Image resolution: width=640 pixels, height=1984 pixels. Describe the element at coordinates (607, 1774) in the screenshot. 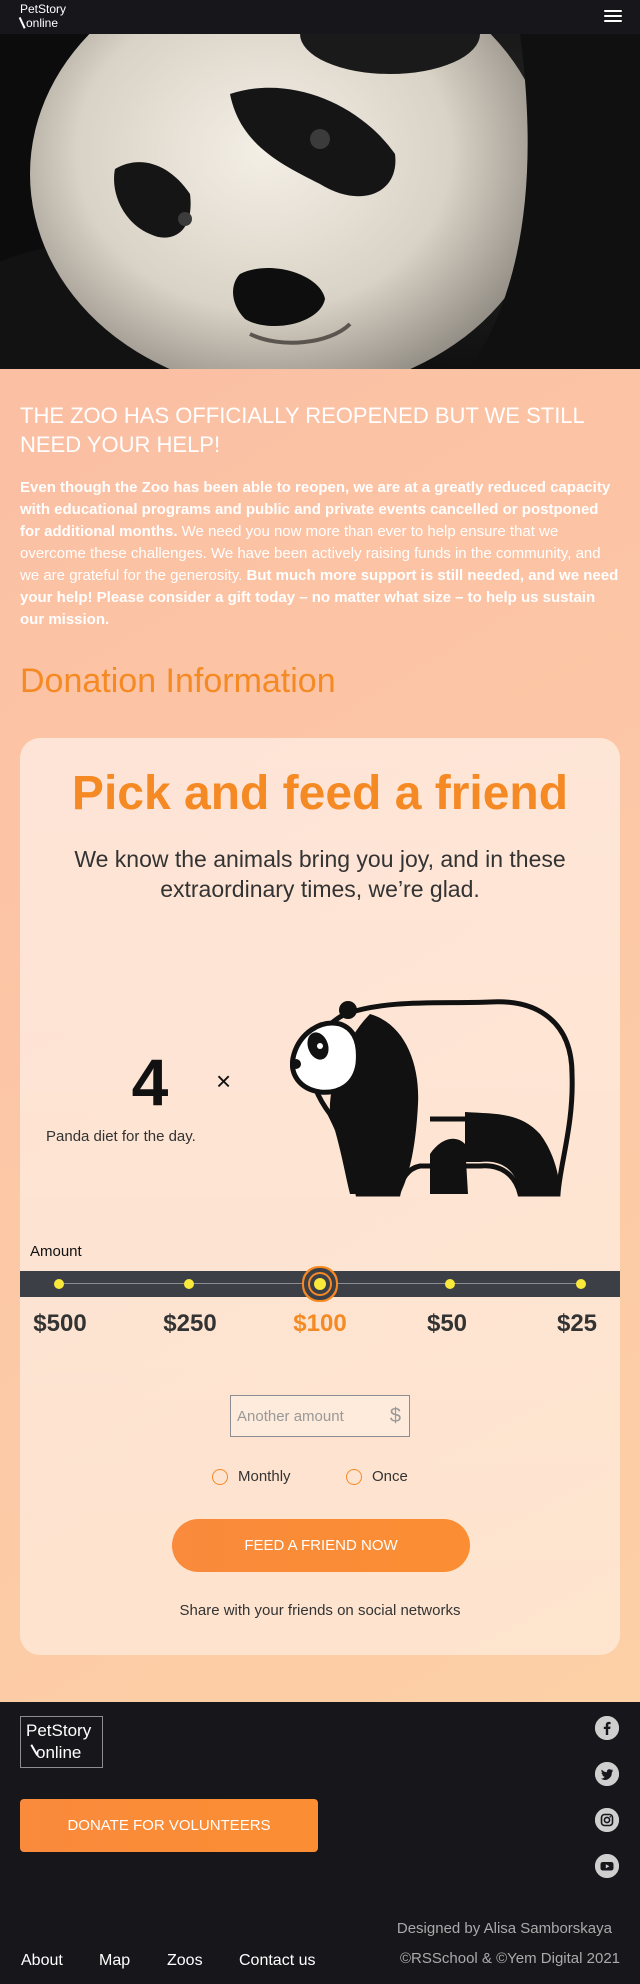

I see `twitter-icon` at that location.